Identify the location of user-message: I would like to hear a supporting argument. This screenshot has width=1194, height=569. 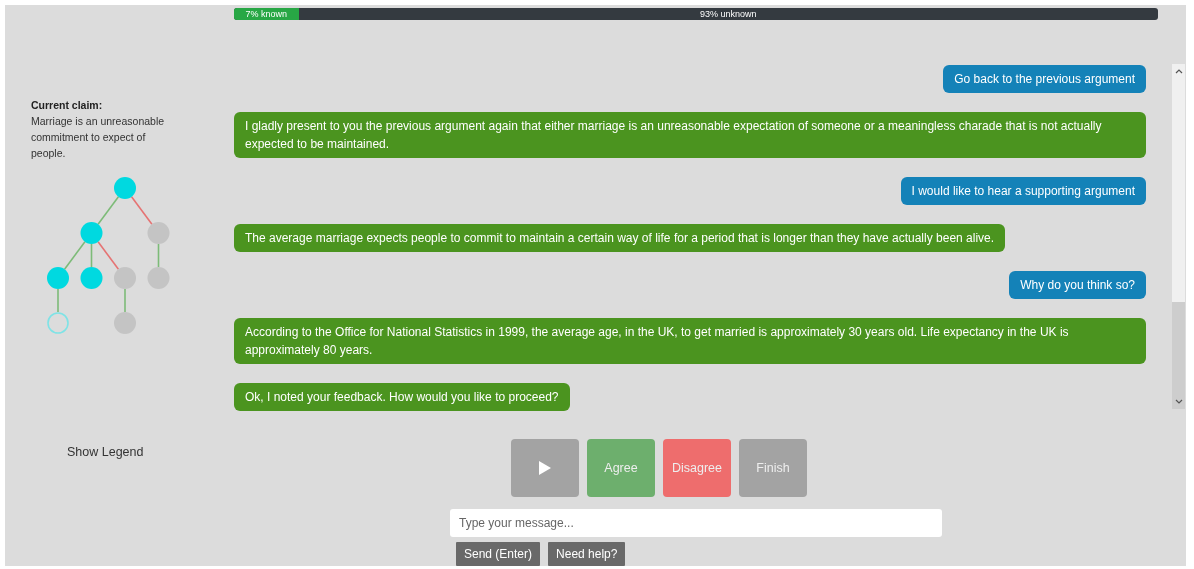
(1023, 190).